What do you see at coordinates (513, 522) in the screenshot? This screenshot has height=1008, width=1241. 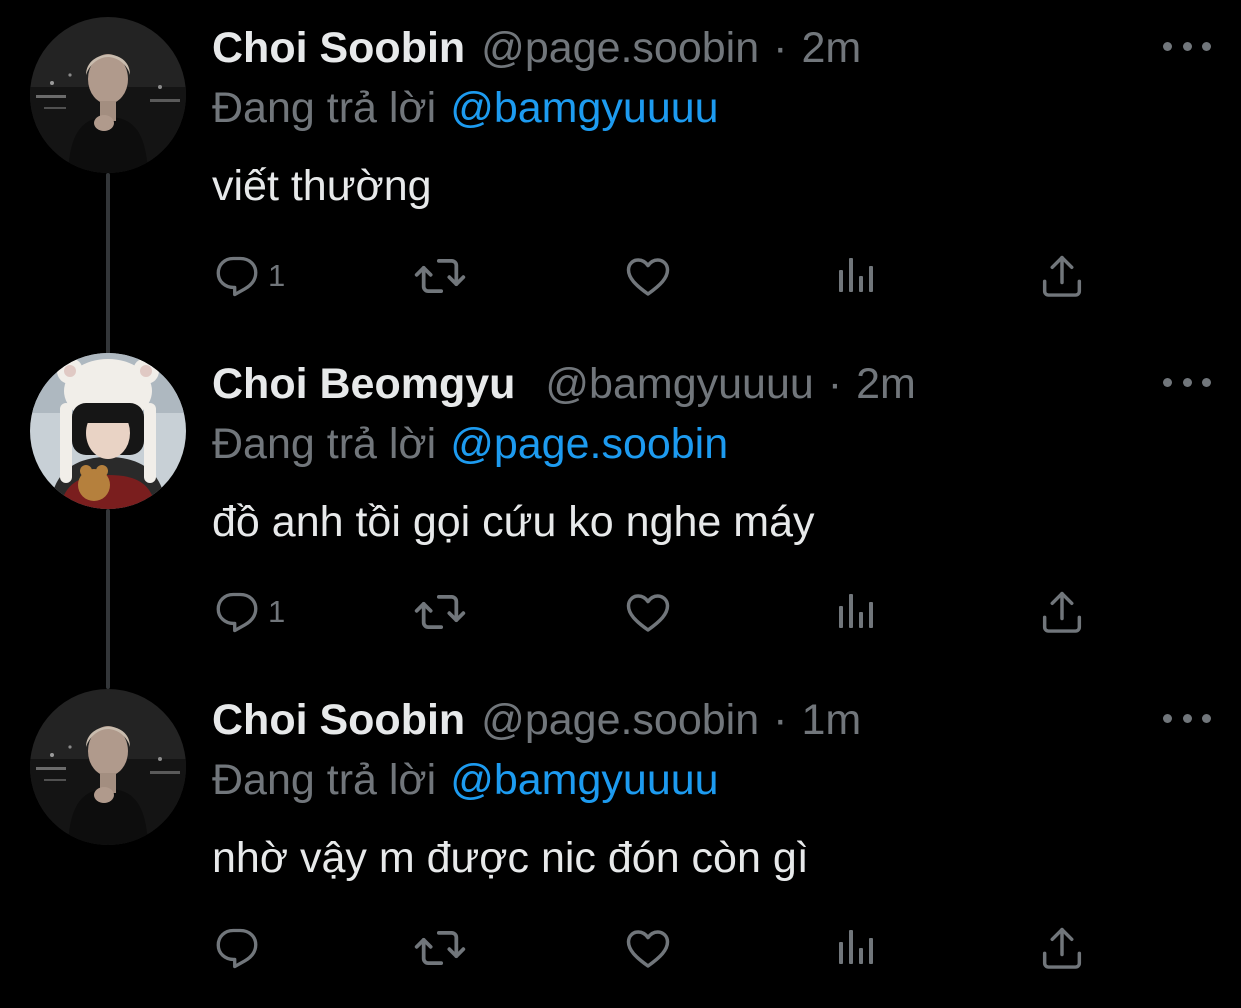 I see `tweet-text: đồ anh tồi gọi cứu ko nghe máy` at bounding box center [513, 522].